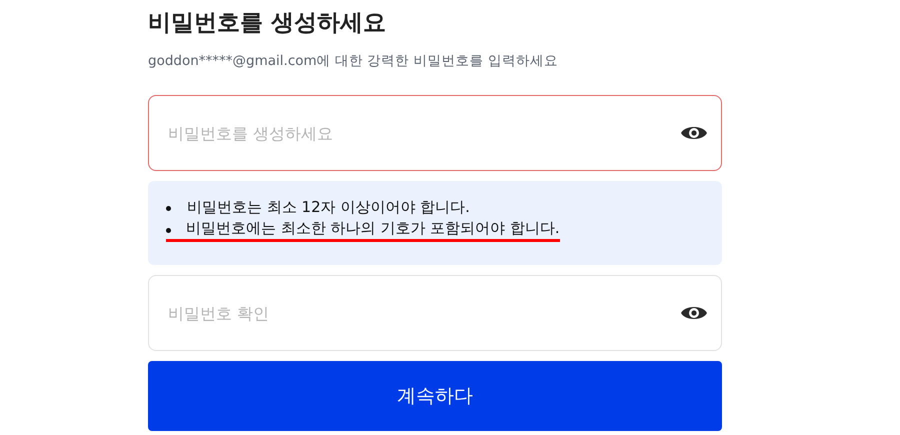 This screenshot has height=435, width=900. What do you see at coordinates (268, 23) in the screenshot?
I see `page-title: 비밀번호를 생성하세요` at bounding box center [268, 23].